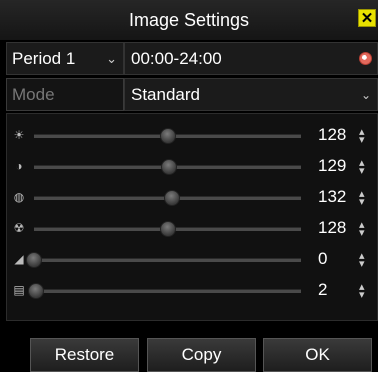 The image size is (378, 372). I want to click on title-bar: Image Settings ✕, so click(189, 20).